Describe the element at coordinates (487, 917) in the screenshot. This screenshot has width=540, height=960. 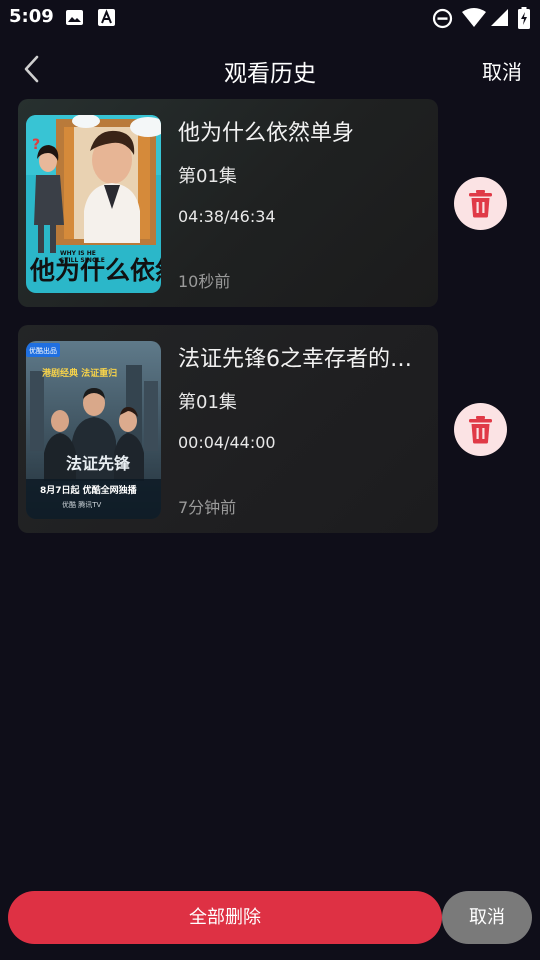
I see `cancel-button: 取消` at that location.